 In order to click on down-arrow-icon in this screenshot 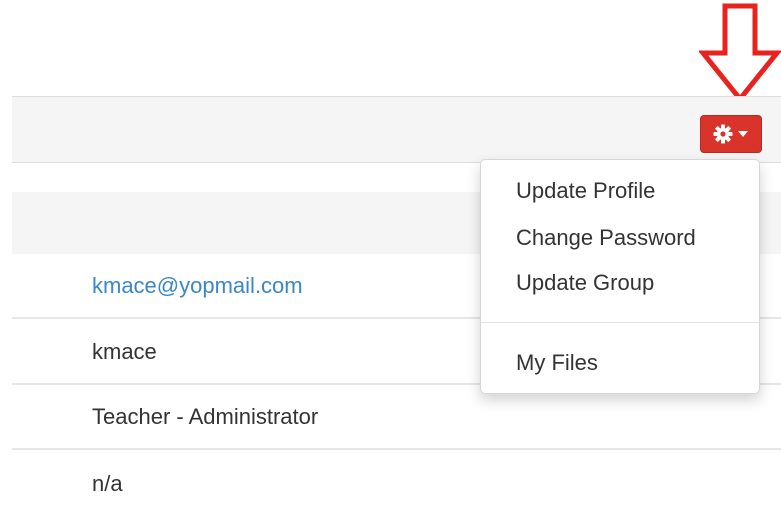, I will do `click(740, 53)`.